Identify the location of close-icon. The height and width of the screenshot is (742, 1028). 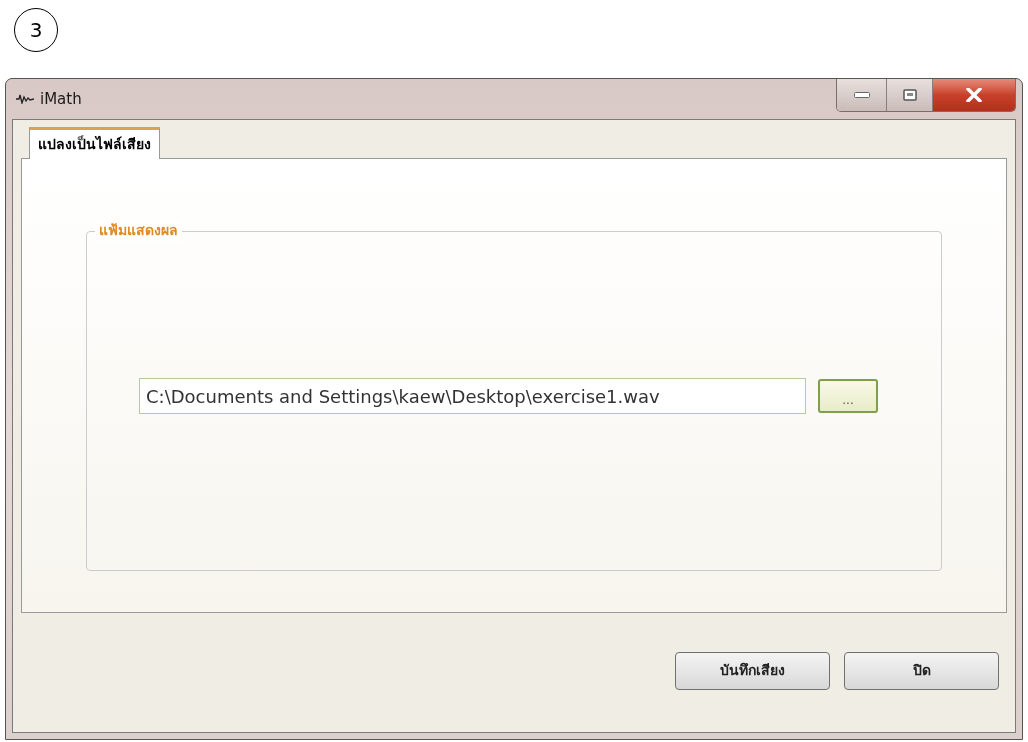
(974, 95).